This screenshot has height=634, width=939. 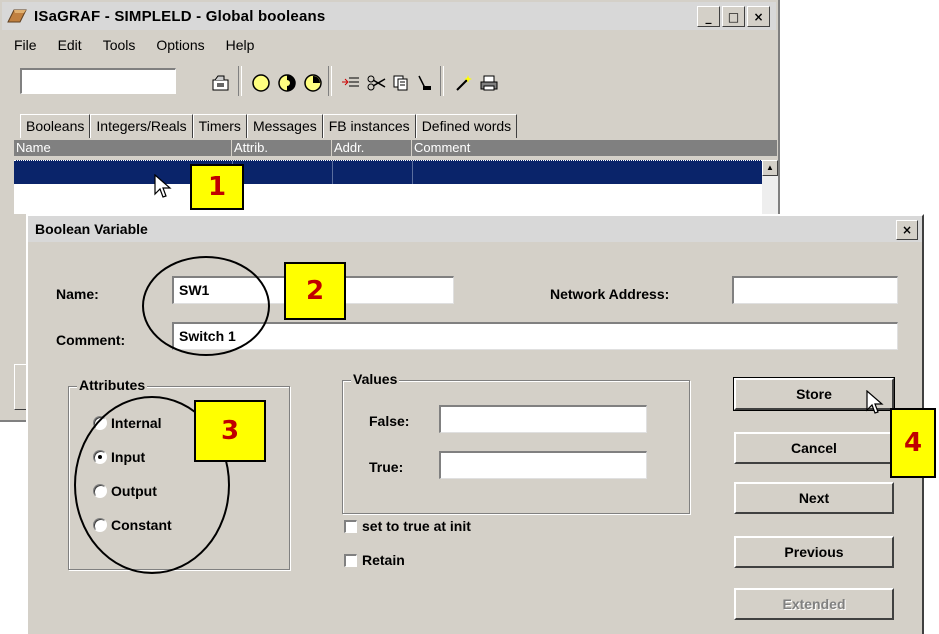 What do you see at coordinates (814, 498) in the screenshot?
I see `next-button: Next` at bounding box center [814, 498].